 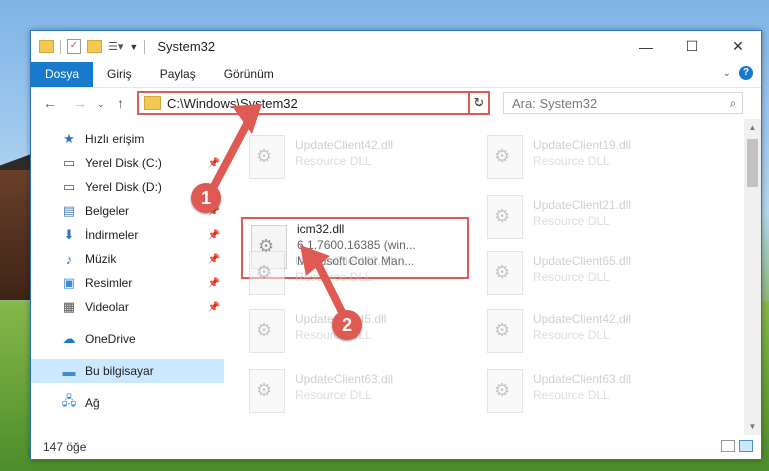 What do you see at coordinates (479, 103) in the screenshot?
I see `refresh-button: ↻` at bounding box center [479, 103].